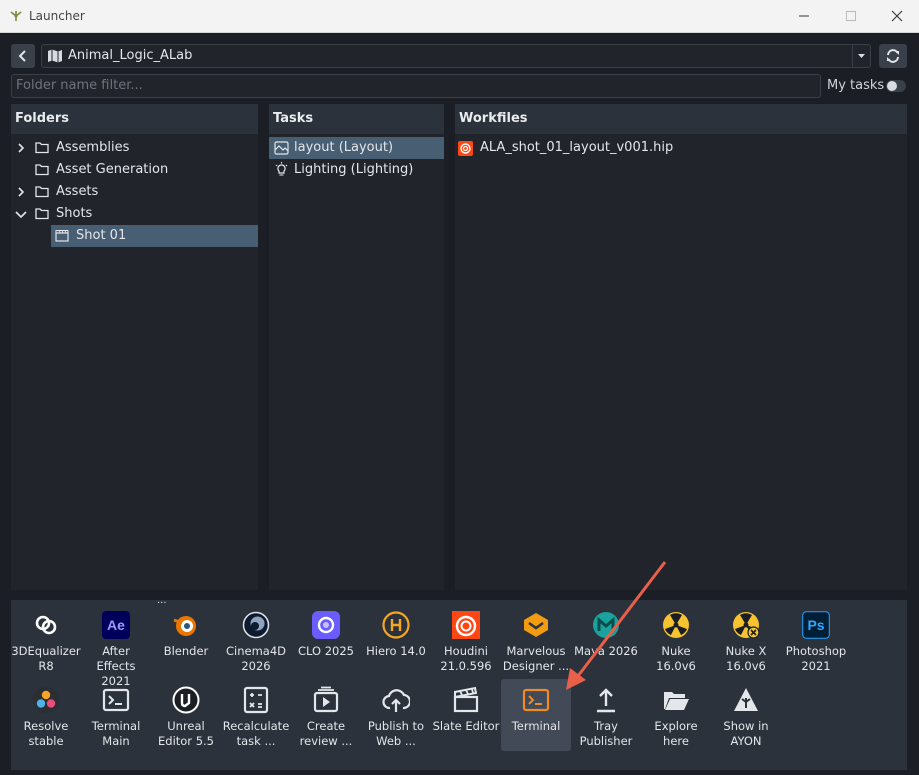 This screenshot has height=775, width=919. What do you see at coordinates (466, 625) in the screenshot?
I see `houdini-icon` at bounding box center [466, 625].